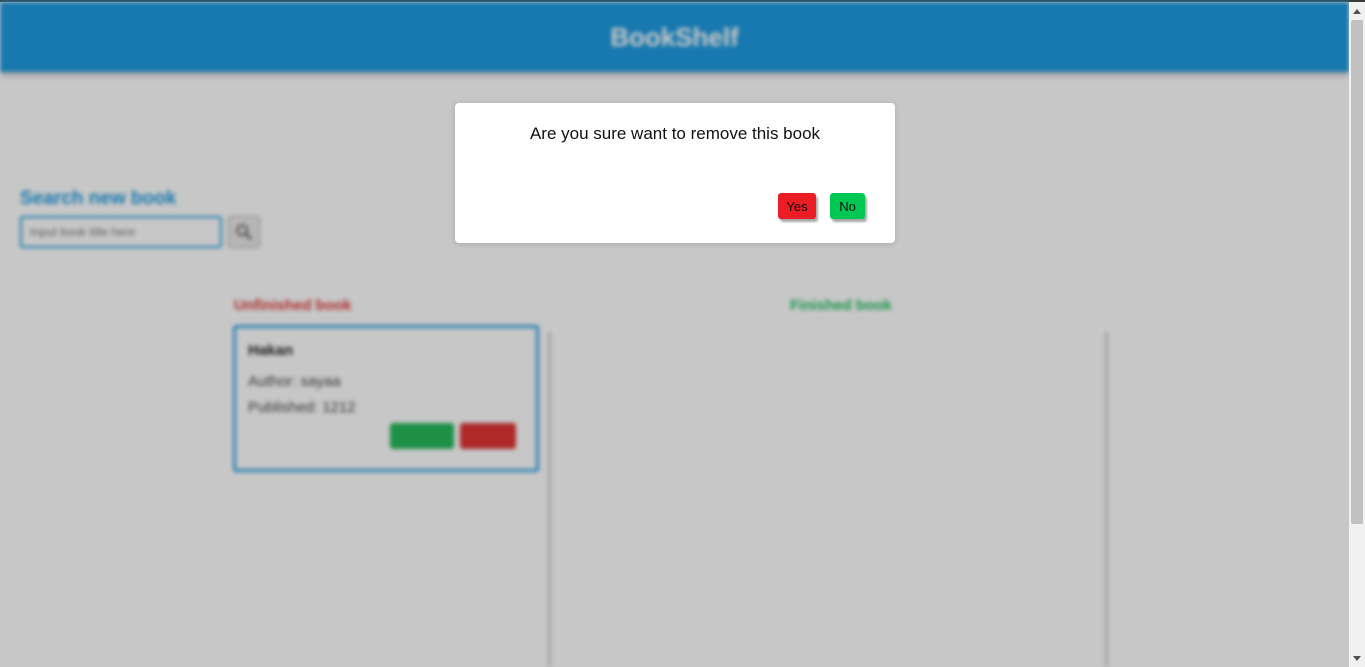  Describe the element at coordinates (1357, 11) in the screenshot. I see `scroll-up-arrow-icon` at that location.